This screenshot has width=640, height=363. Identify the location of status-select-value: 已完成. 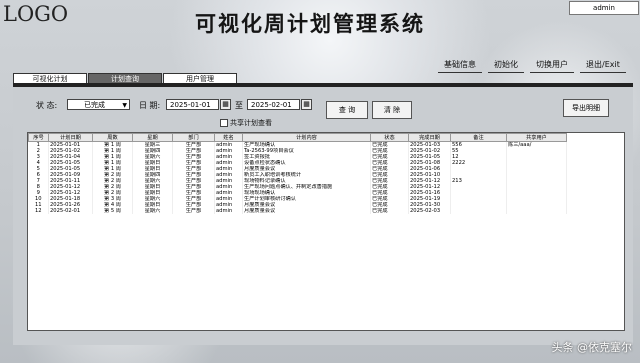
(94, 105).